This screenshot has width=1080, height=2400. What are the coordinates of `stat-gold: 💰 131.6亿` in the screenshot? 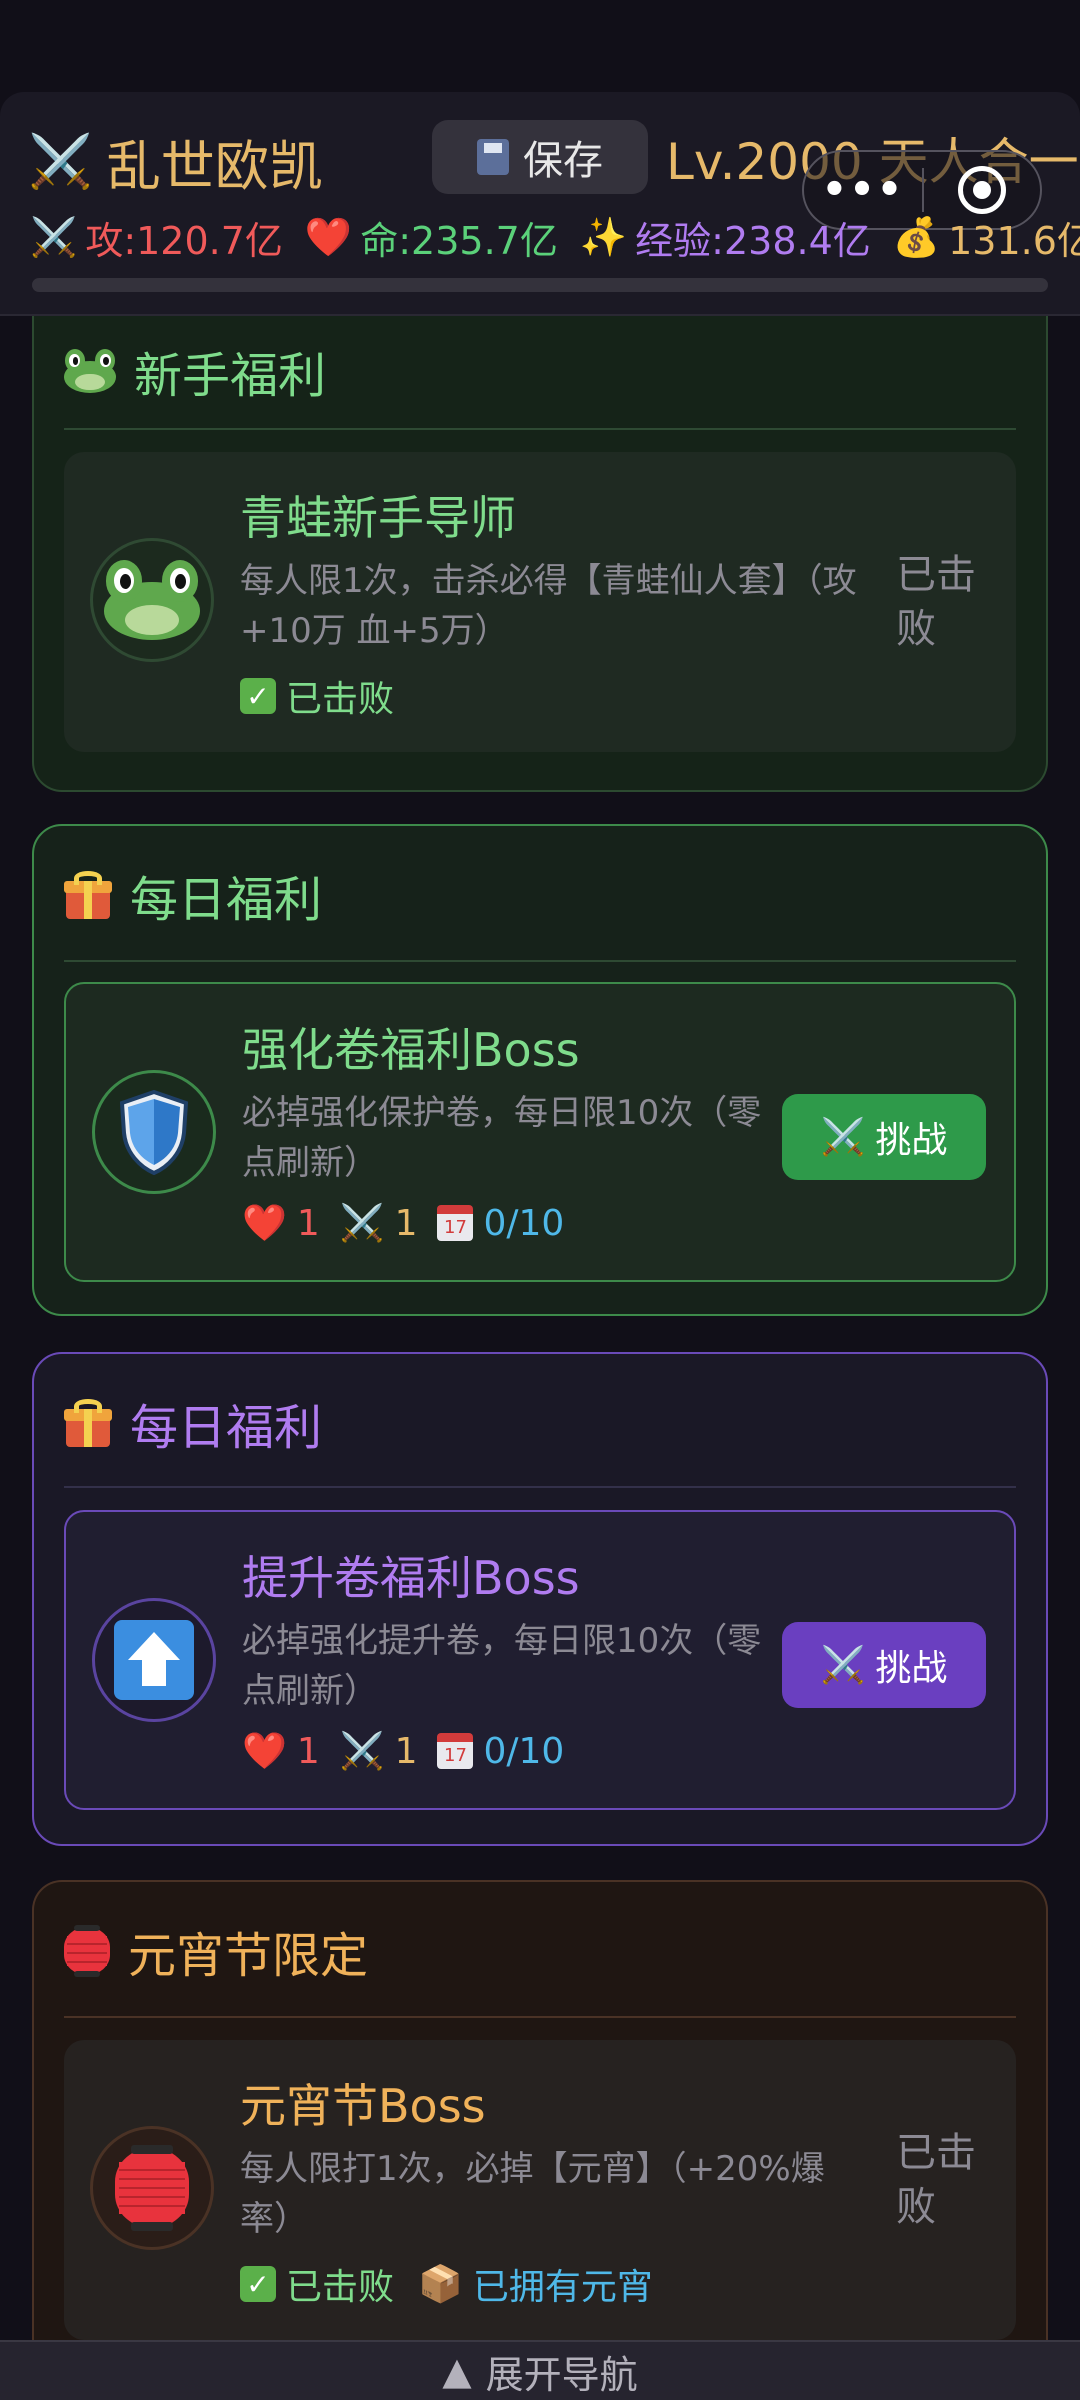 It's located at (986, 237).